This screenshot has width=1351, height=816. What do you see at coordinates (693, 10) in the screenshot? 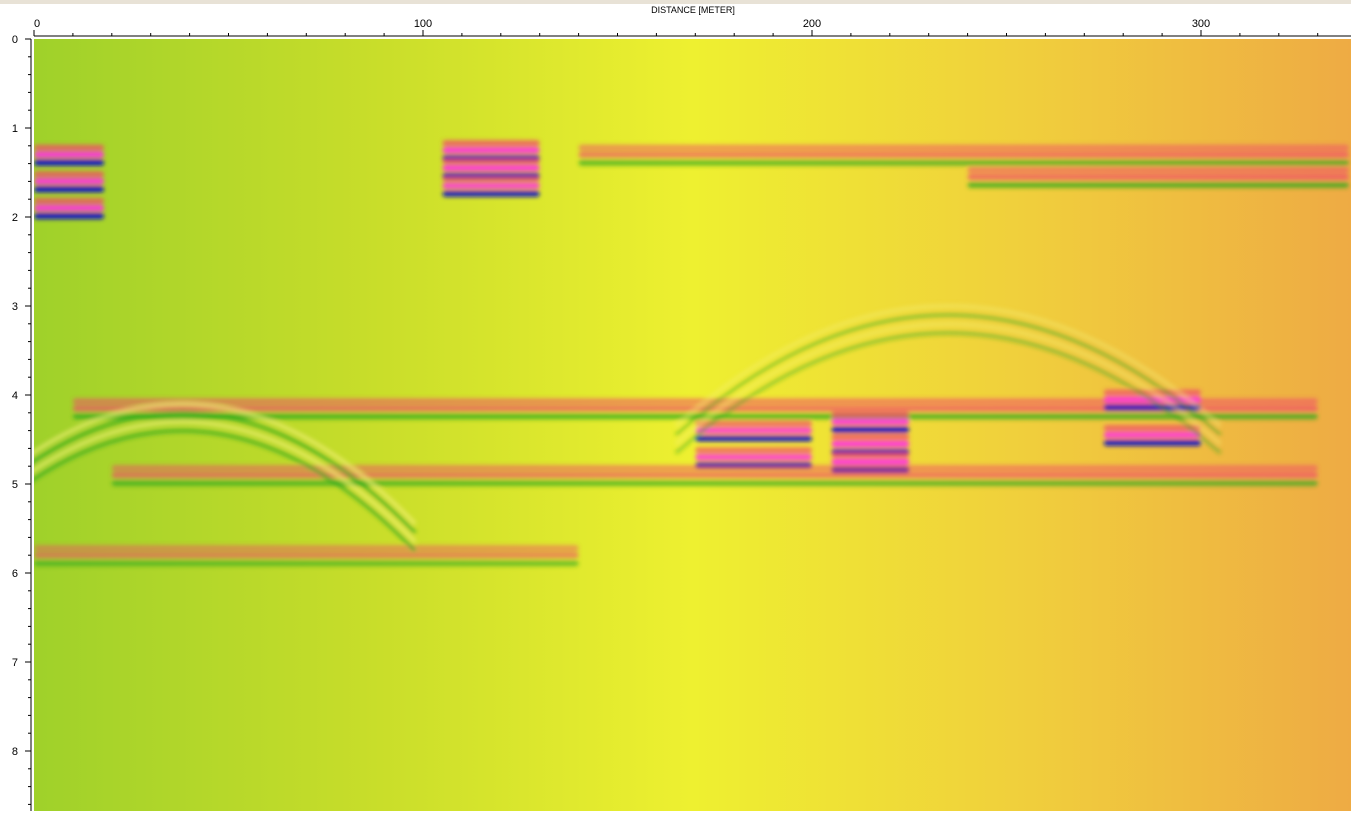
I see `x-axis-label: DISTANCE [METER]` at bounding box center [693, 10].